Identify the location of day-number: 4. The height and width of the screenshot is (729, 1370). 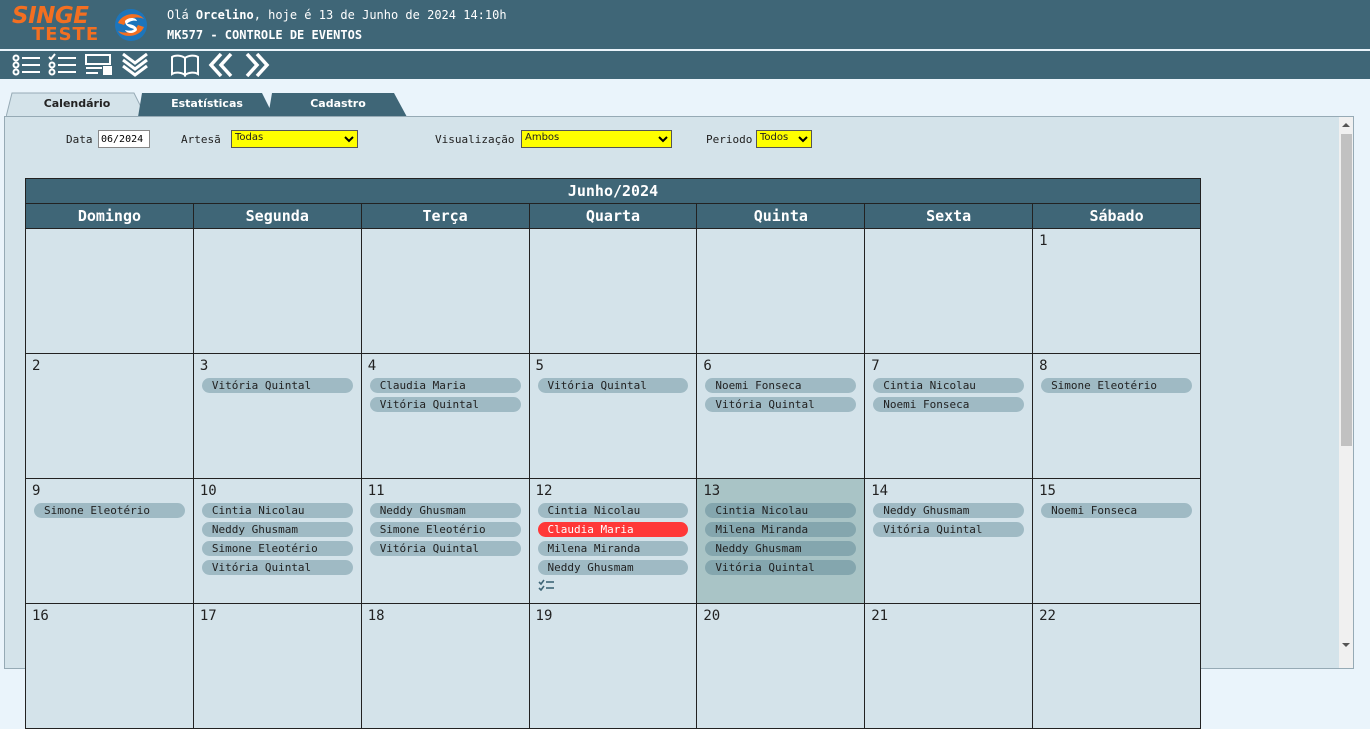
(372, 366).